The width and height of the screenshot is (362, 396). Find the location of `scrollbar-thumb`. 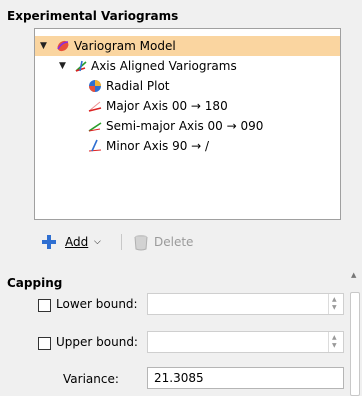

scrollbar-thumb is located at coordinates (355, 344).